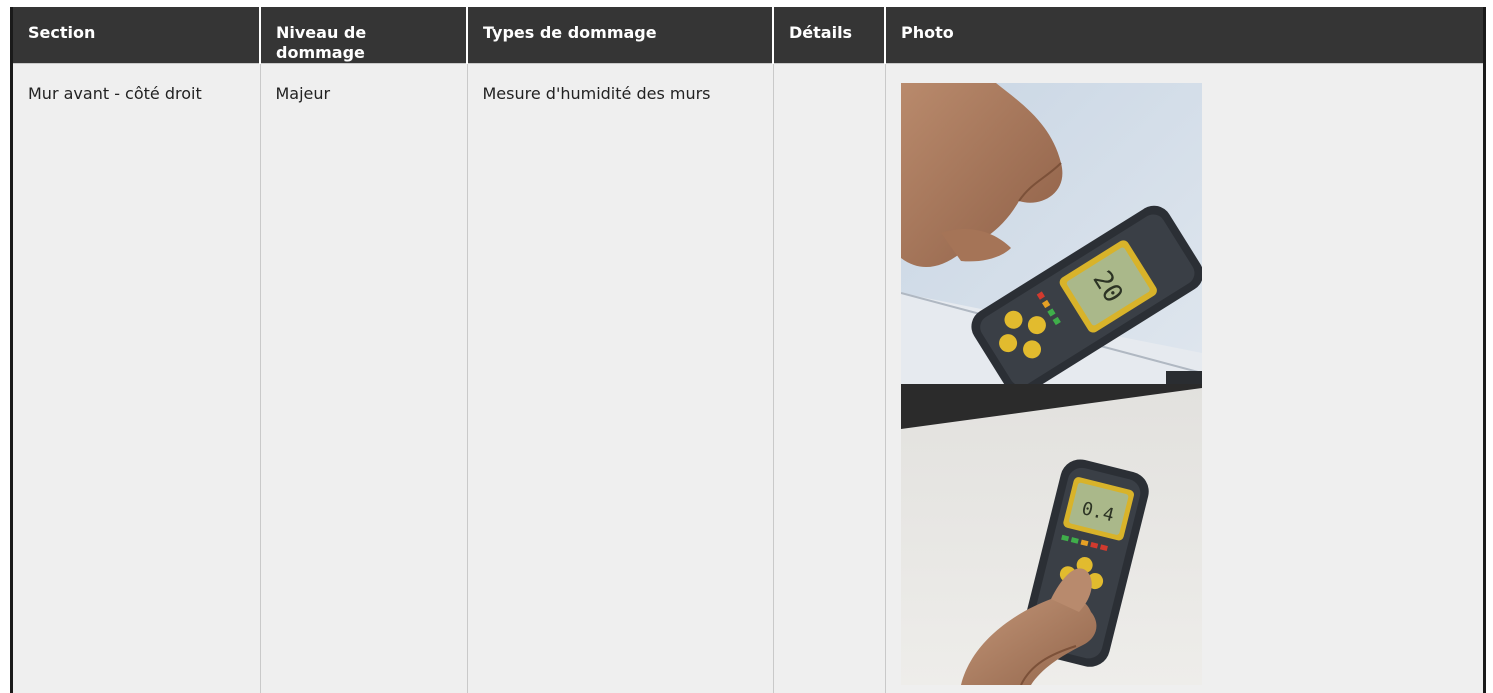  I want to click on header-details: Détails, so click(829, 35).